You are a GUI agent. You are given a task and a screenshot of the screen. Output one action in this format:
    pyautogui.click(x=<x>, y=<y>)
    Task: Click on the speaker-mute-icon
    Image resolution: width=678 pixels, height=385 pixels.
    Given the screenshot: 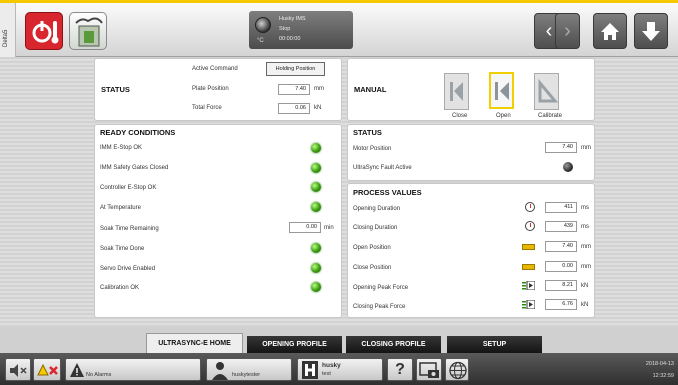 What is the action you would take?
    pyautogui.click(x=18, y=370)
    